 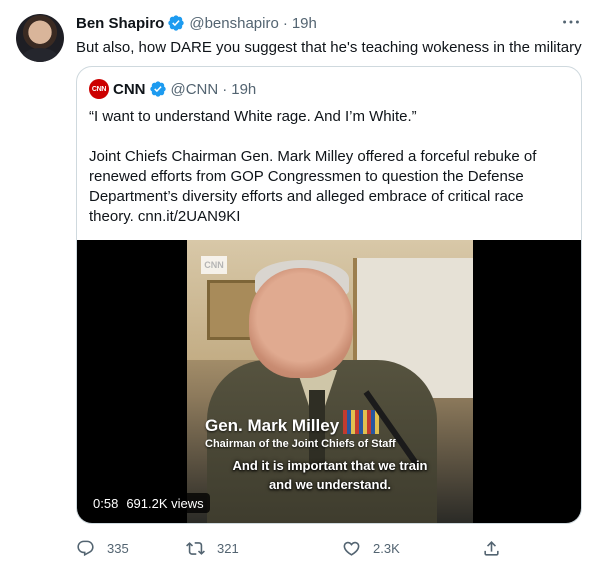 What do you see at coordinates (244, 89) in the screenshot?
I see `quoted-timestamp: 19h` at bounding box center [244, 89].